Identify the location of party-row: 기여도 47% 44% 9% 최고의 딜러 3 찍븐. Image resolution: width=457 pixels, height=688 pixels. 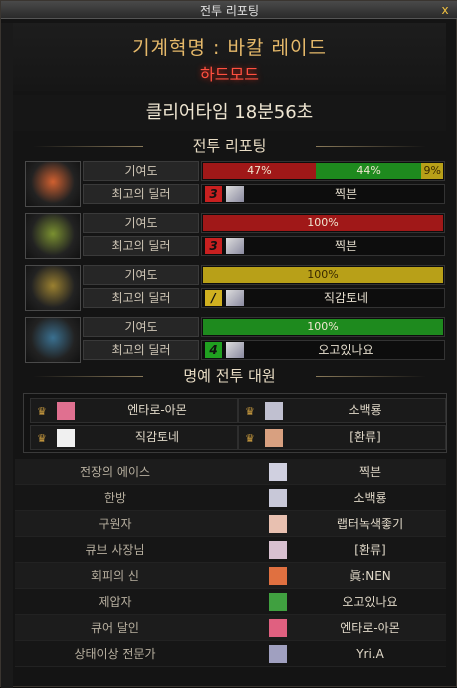
(235, 184).